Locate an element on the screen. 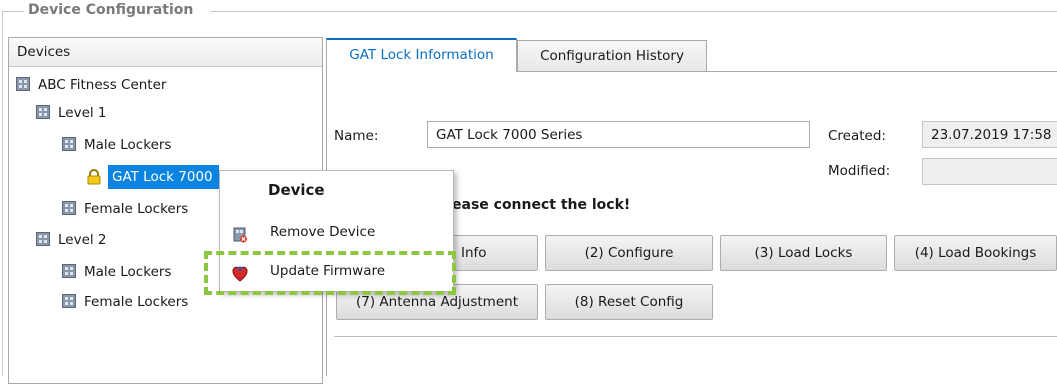 This screenshot has height=384, width=1057. name-label: Name: is located at coordinates (356, 136).